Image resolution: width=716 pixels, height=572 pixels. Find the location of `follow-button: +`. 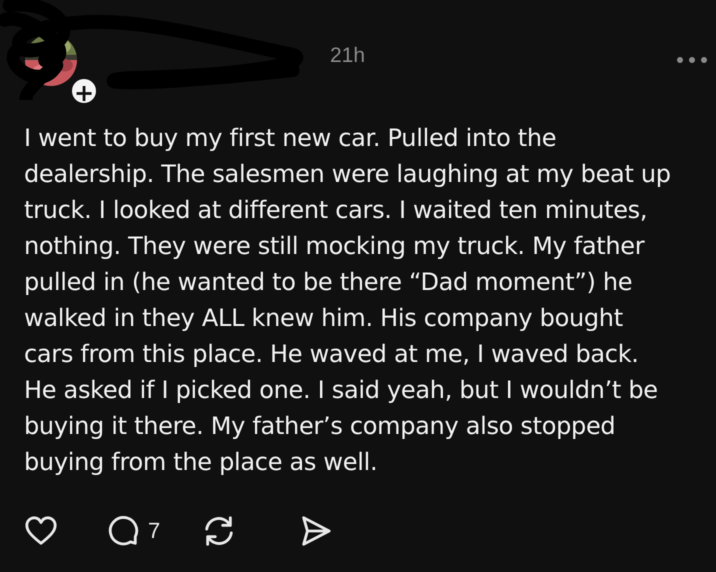

follow-button: + is located at coordinates (84, 91).